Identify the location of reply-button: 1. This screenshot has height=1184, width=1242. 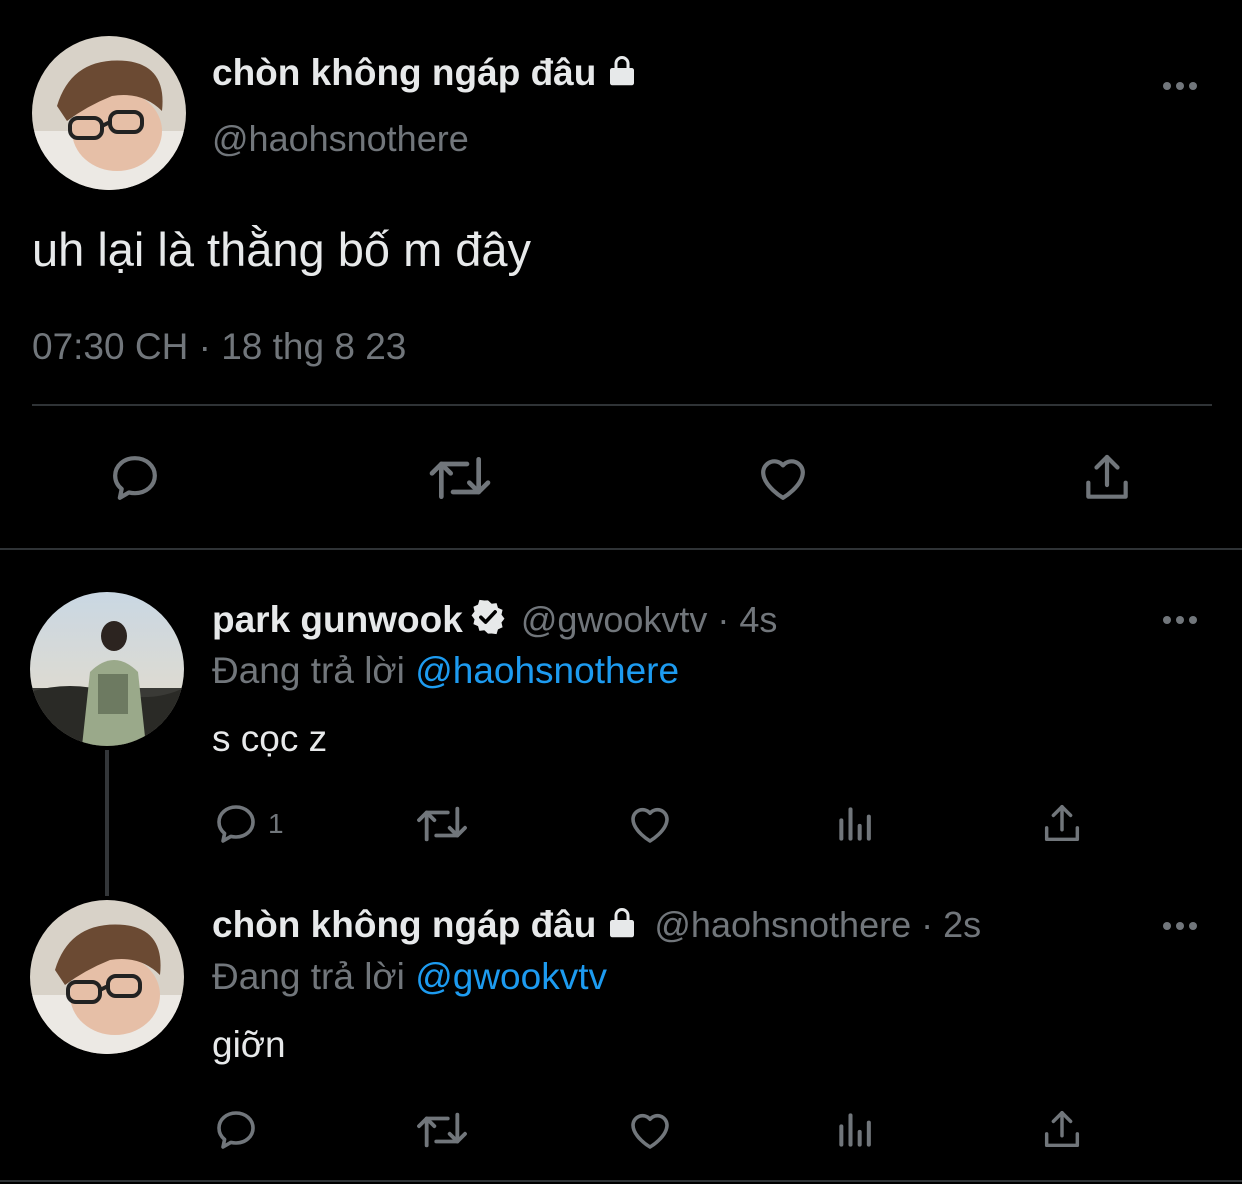
(248, 824).